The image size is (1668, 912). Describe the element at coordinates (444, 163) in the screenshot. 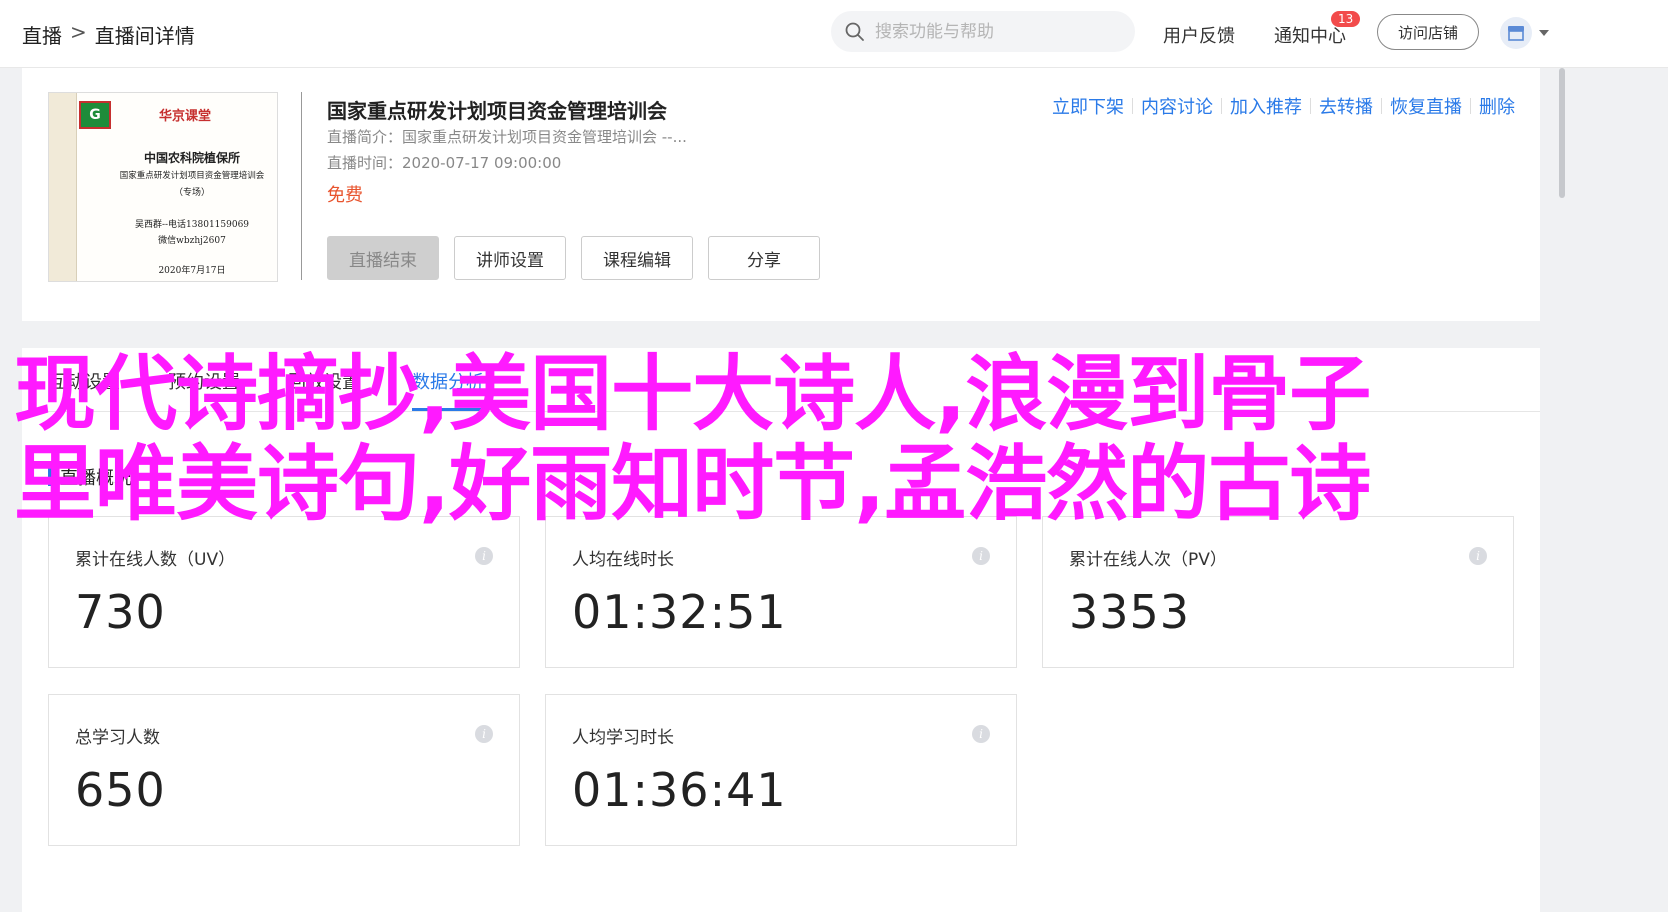

I see `course-time: 直播时间：2020-07-17 09:00:00` at that location.